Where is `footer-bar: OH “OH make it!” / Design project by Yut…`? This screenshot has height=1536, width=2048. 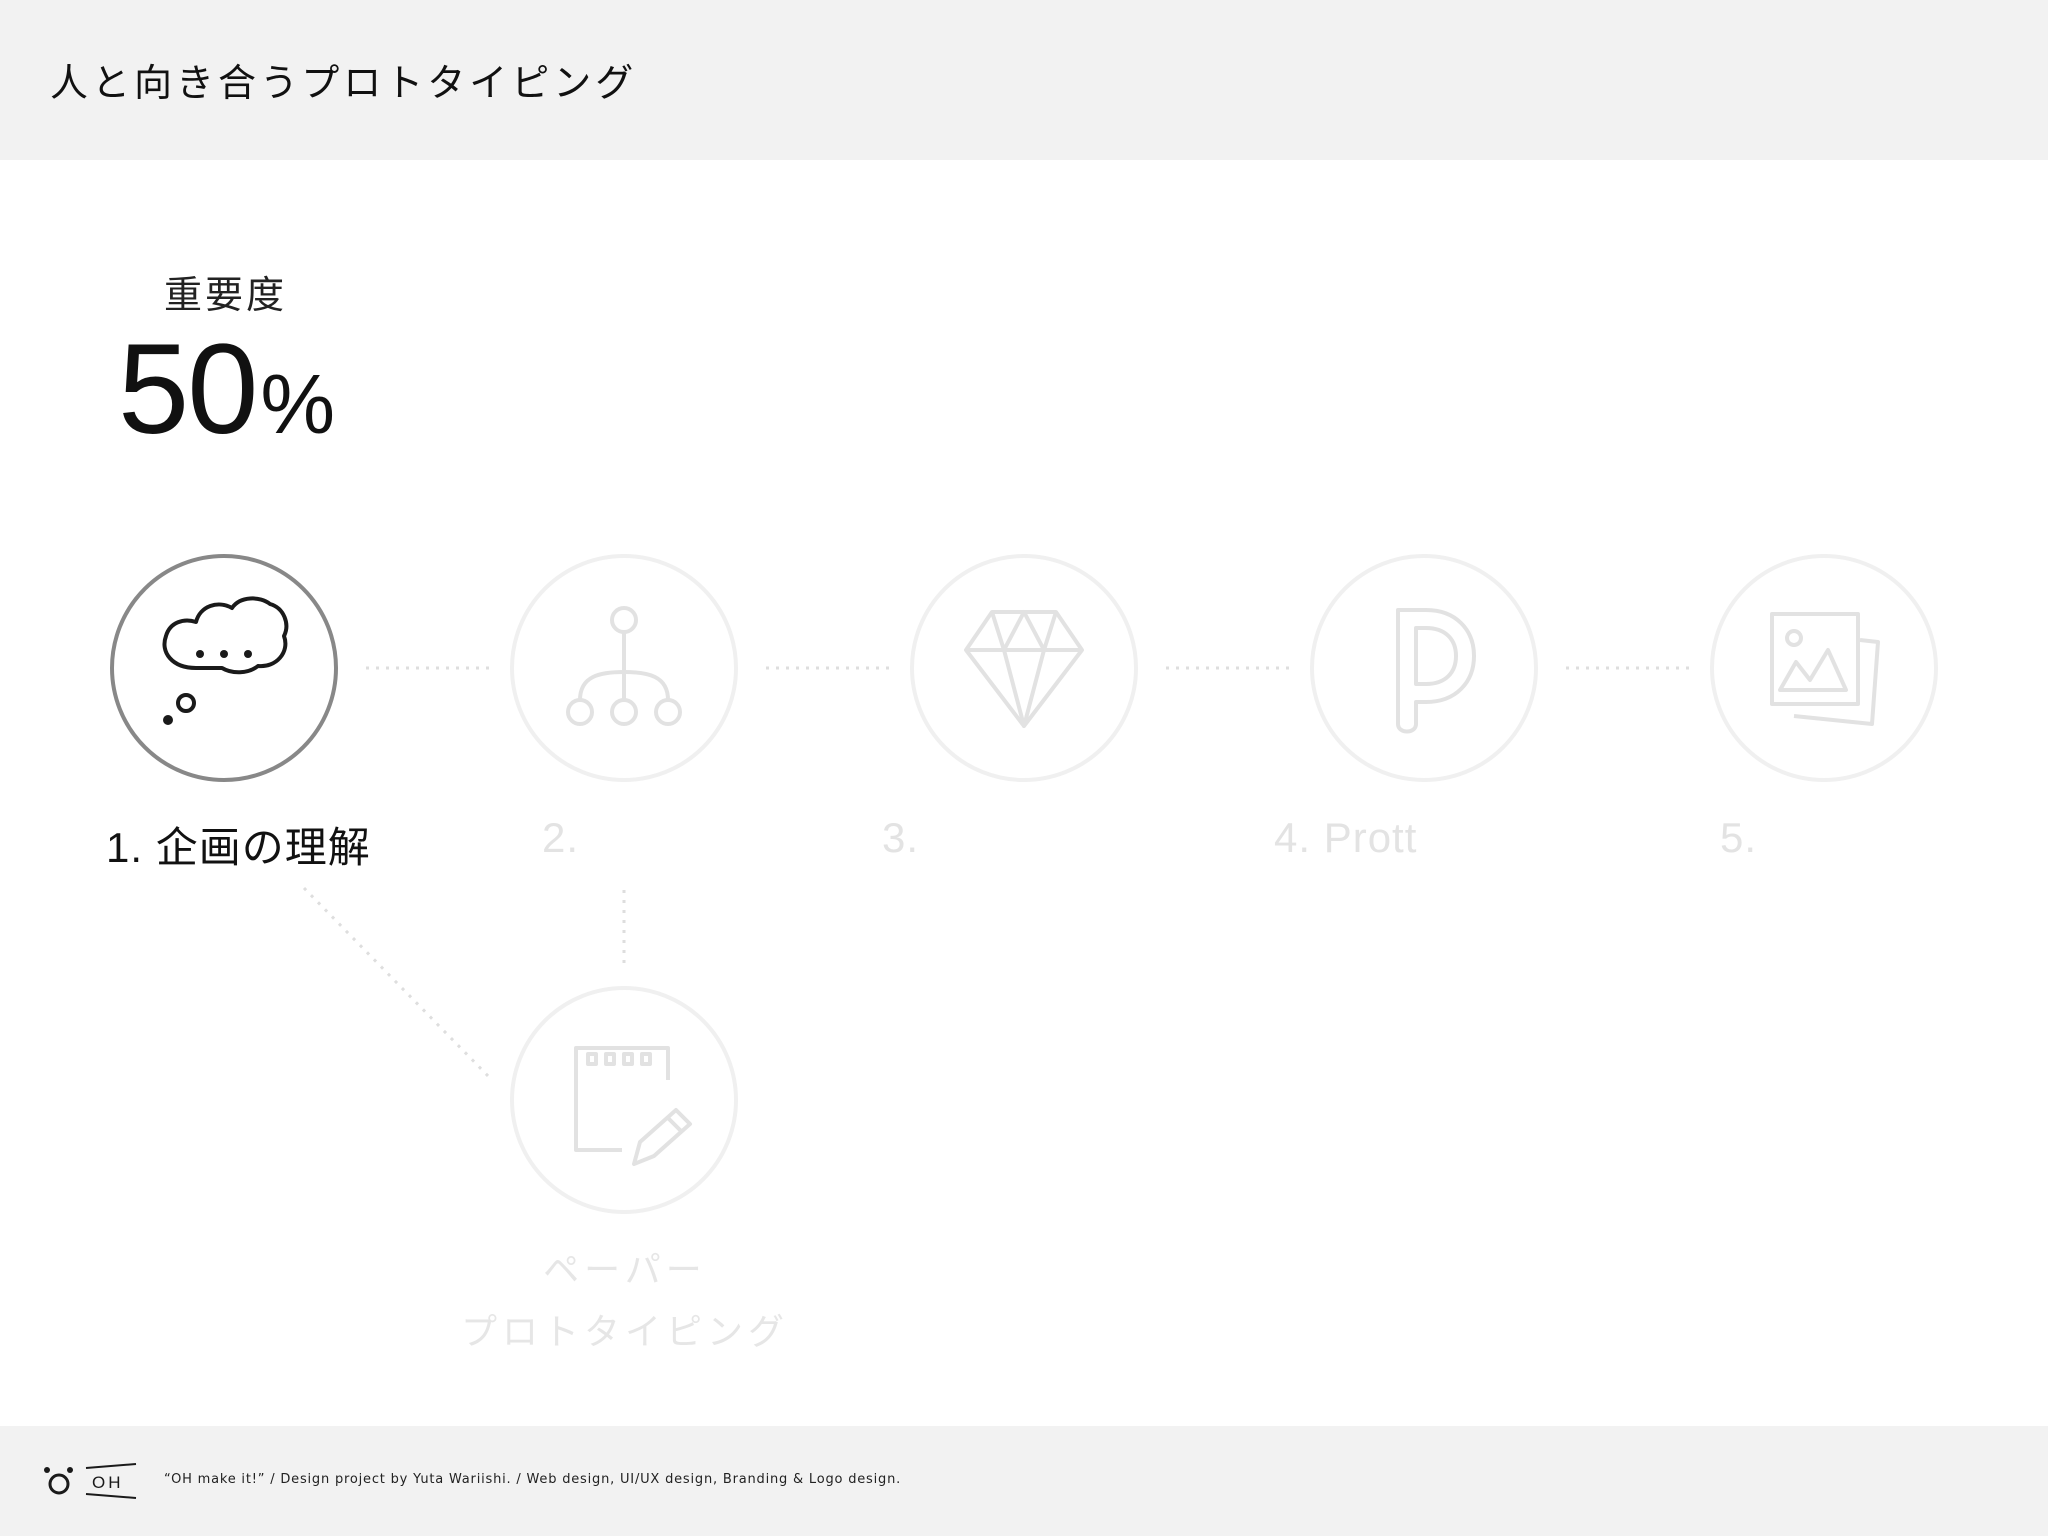 footer-bar: OH “OH make it!” / Design project by Yut… is located at coordinates (1024, 1481).